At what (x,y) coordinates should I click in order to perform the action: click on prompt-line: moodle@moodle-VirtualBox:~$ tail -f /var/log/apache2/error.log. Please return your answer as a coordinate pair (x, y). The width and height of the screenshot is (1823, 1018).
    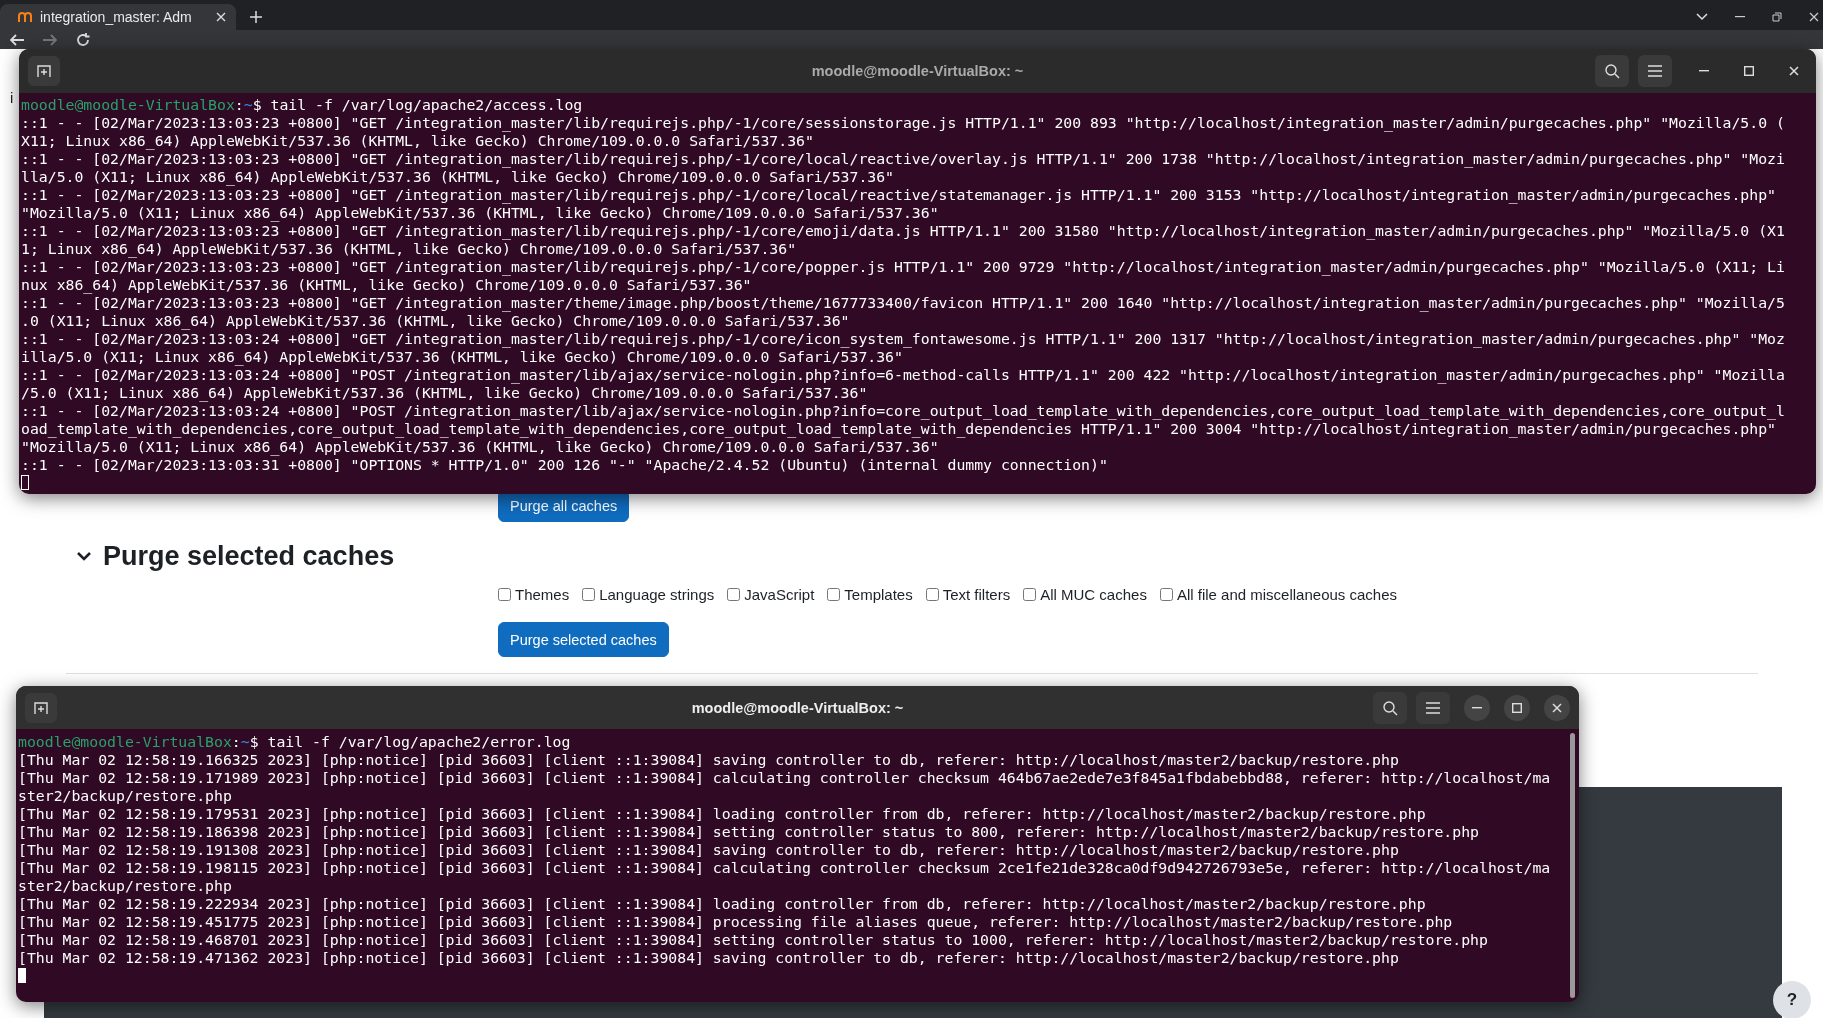
    Looking at the image, I should click on (295, 742).